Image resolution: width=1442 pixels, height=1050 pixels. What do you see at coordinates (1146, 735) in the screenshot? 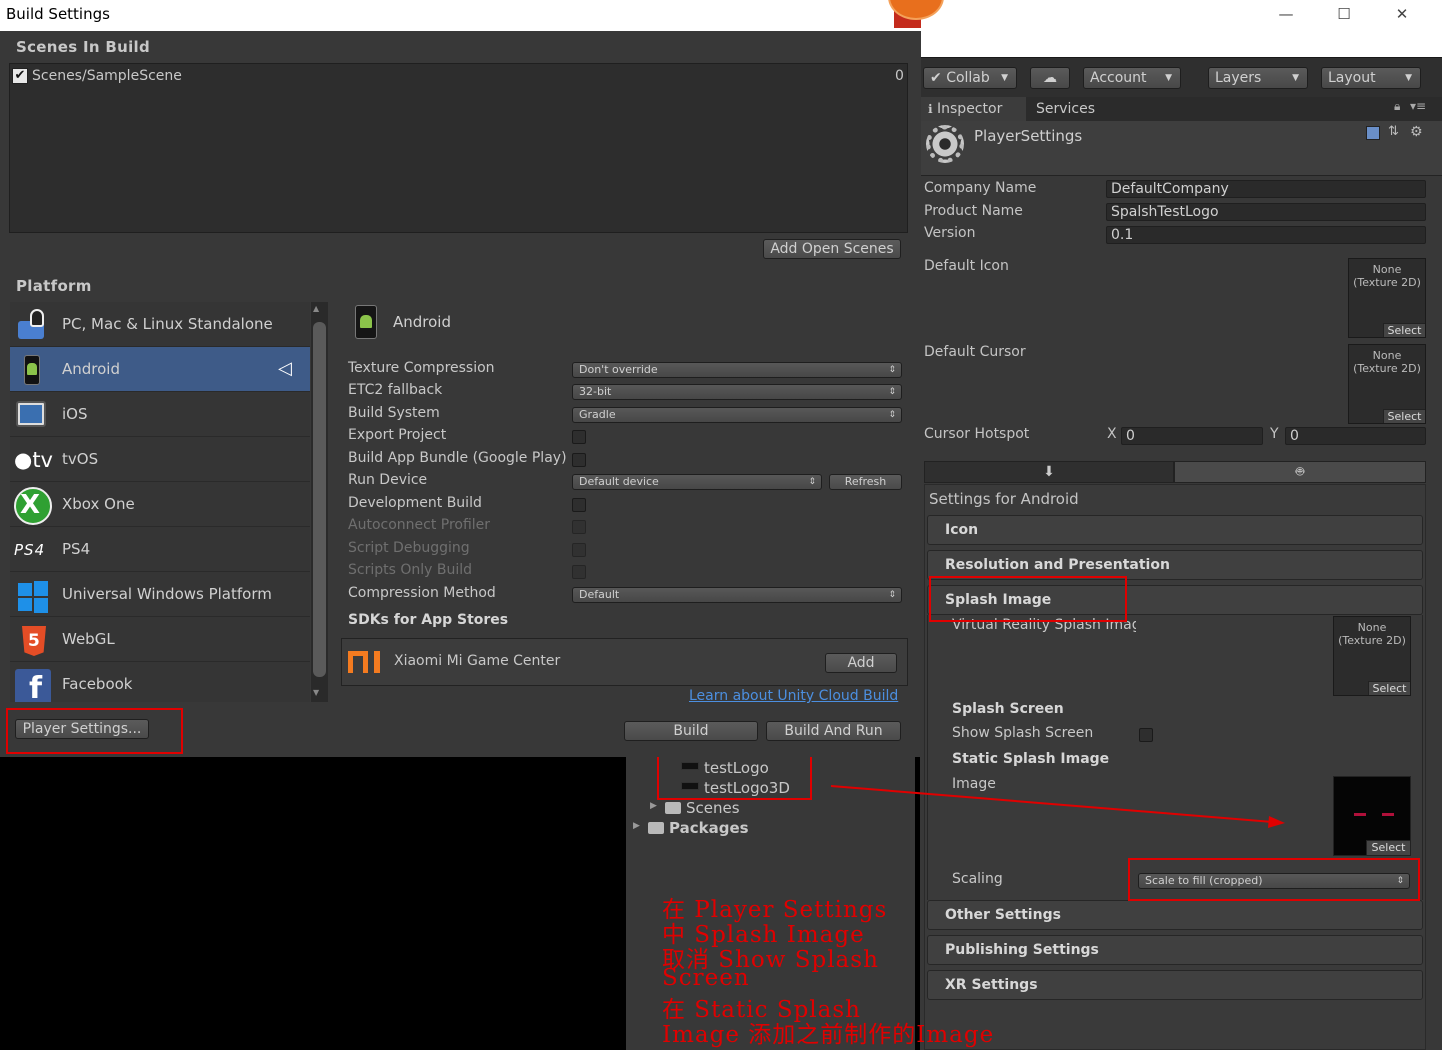
I see `show-splash-checkbox` at bounding box center [1146, 735].